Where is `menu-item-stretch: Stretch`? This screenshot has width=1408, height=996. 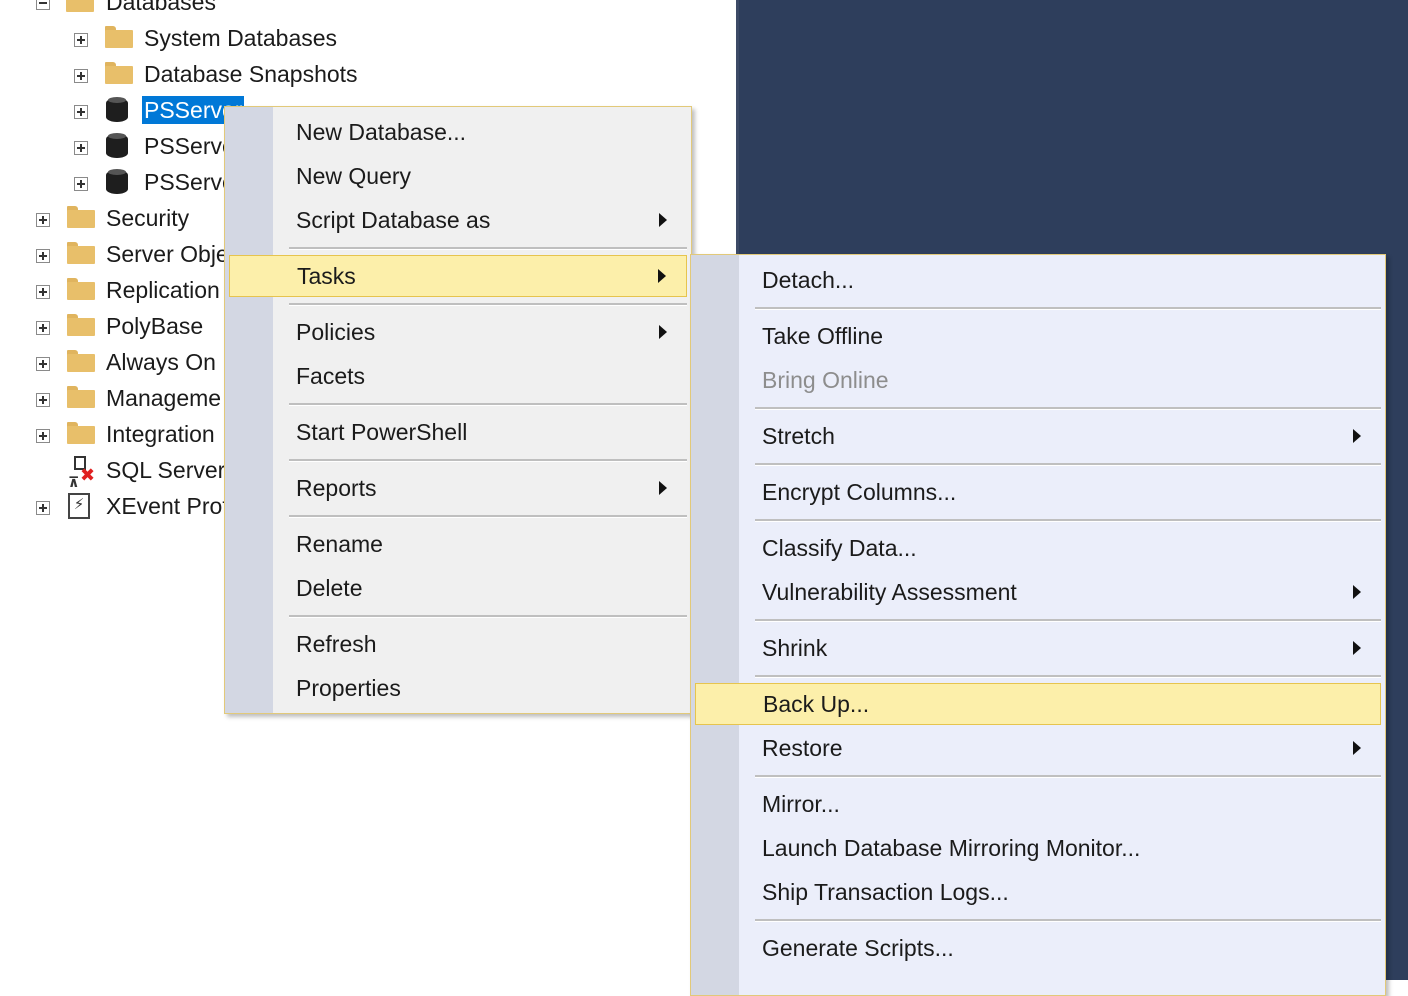 menu-item-stretch: Stretch is located at coordinates (1037, 436).